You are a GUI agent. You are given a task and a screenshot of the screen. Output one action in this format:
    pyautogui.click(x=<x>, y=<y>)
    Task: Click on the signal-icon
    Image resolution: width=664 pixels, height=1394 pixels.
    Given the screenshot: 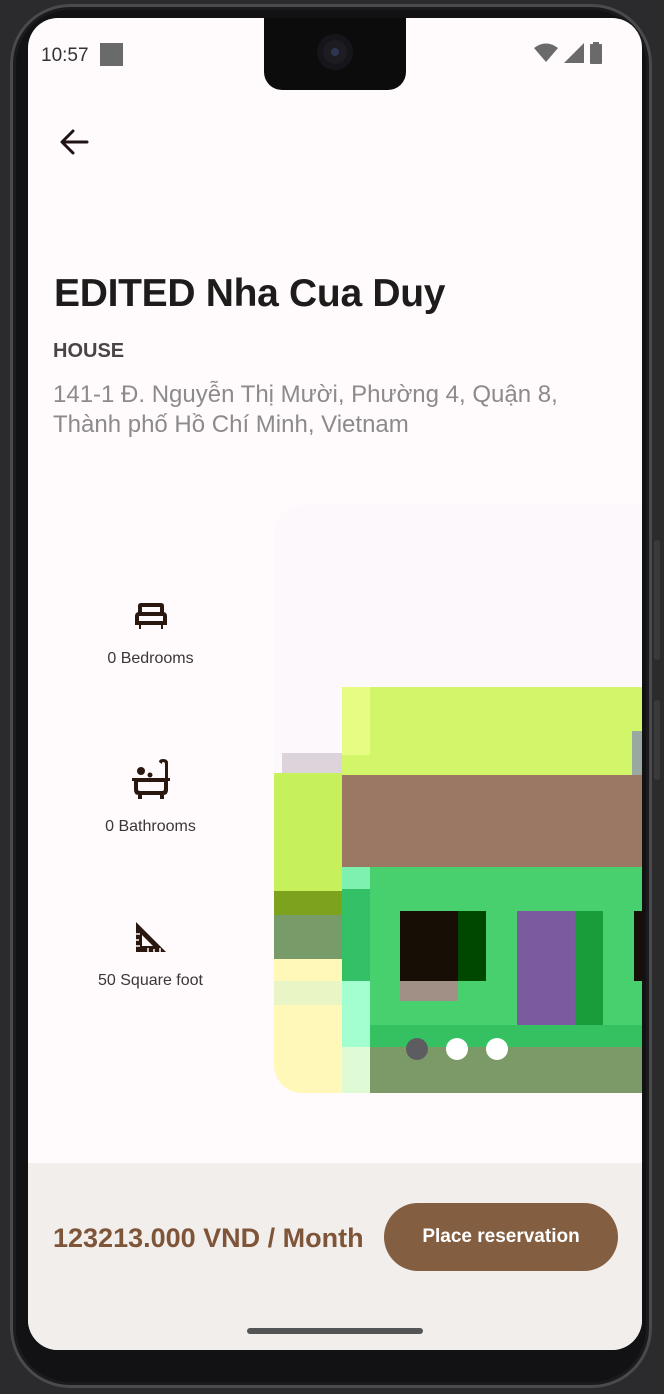 What is the action you would take?
    pyautogui.click(x=574, y=53)
    